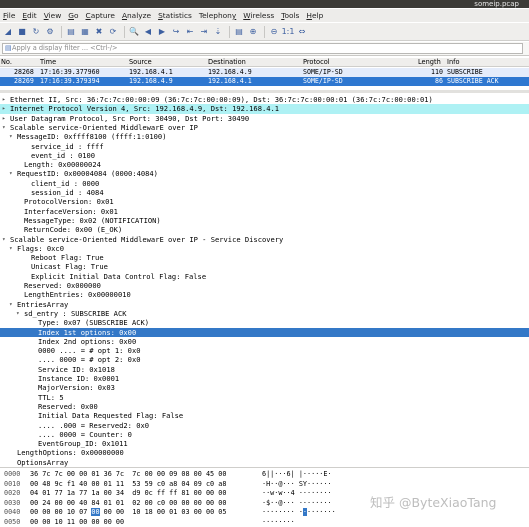  I want to click on menu-help: Help, so click(315, 15).